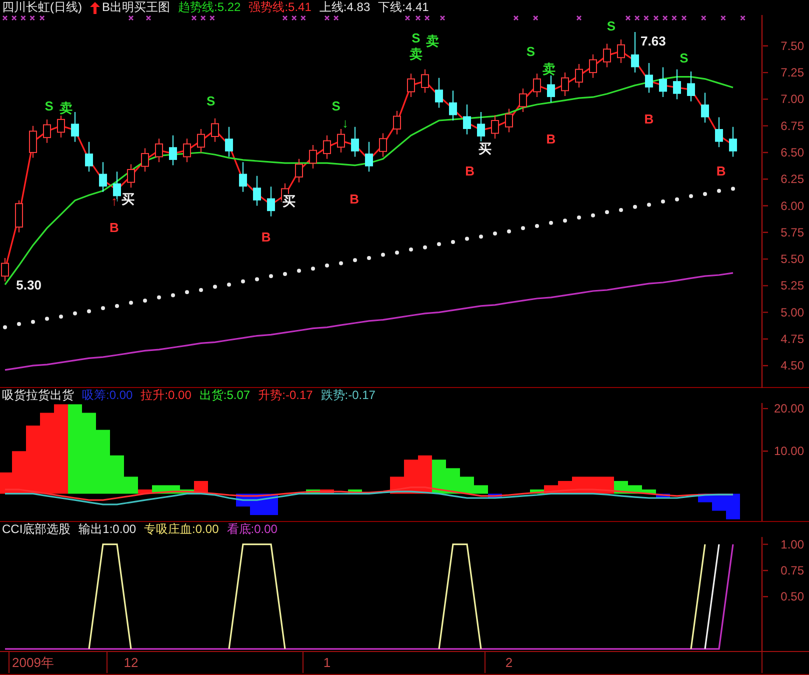 This screenshot has width=809, height=675. I want to click on indicator-reading: 看底:0.00, so click(252, 529).